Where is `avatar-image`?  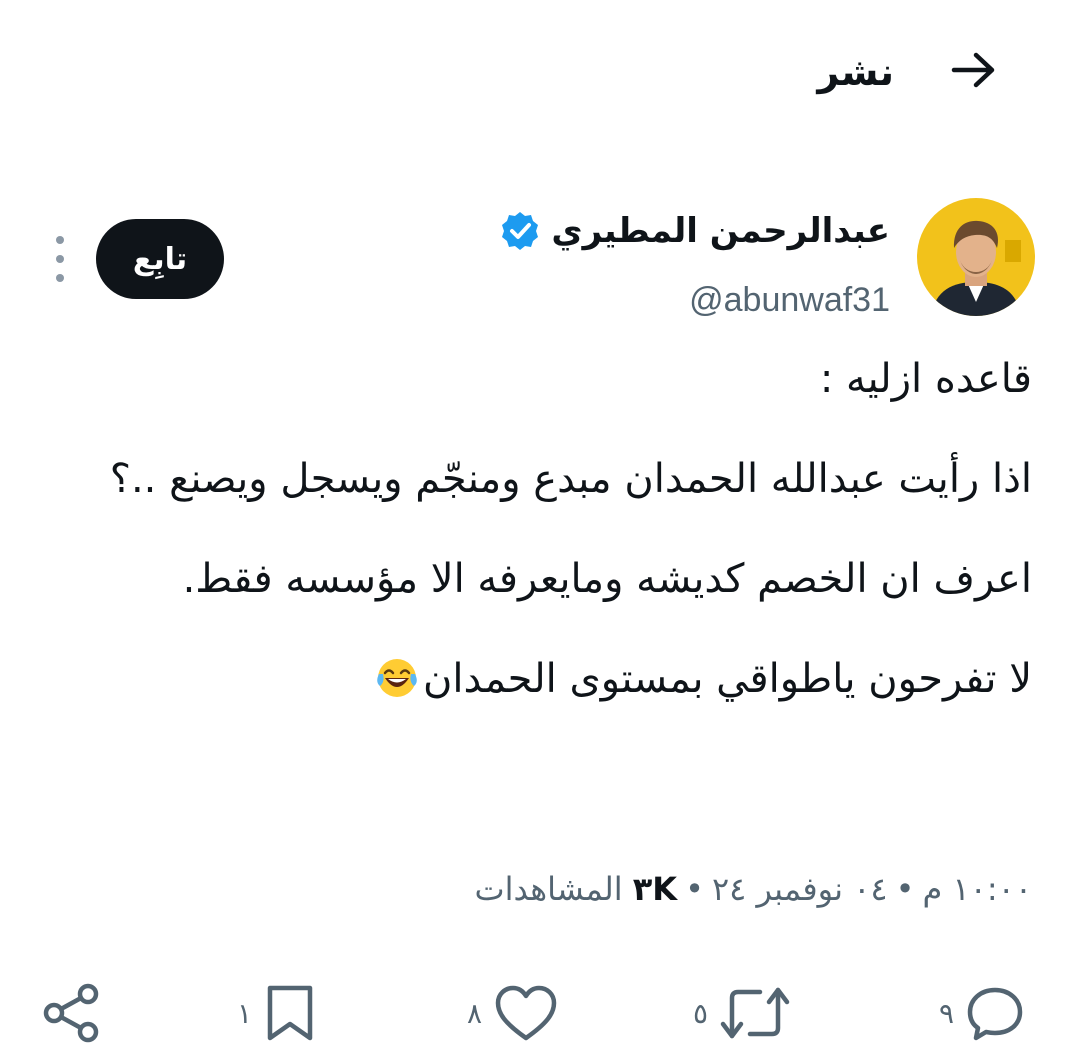 avatar-image is located at coordinates (976, 257).